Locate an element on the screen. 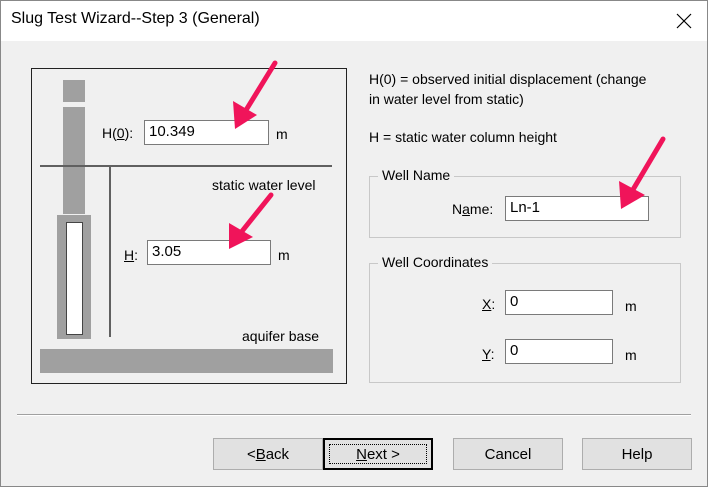 The width and height of the screenshot is (708, 487). well-name-label: Name: is located at coordinates (473, 209).